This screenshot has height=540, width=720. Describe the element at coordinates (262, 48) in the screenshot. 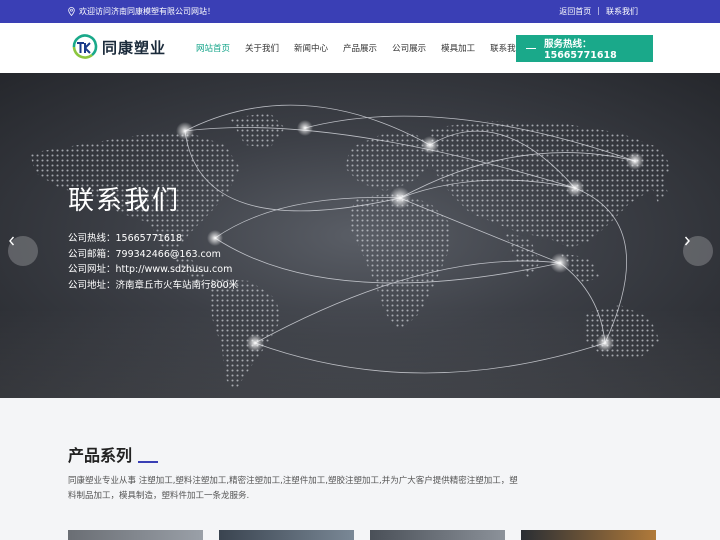

I see `nav-item-about: 关于我们` at that location.